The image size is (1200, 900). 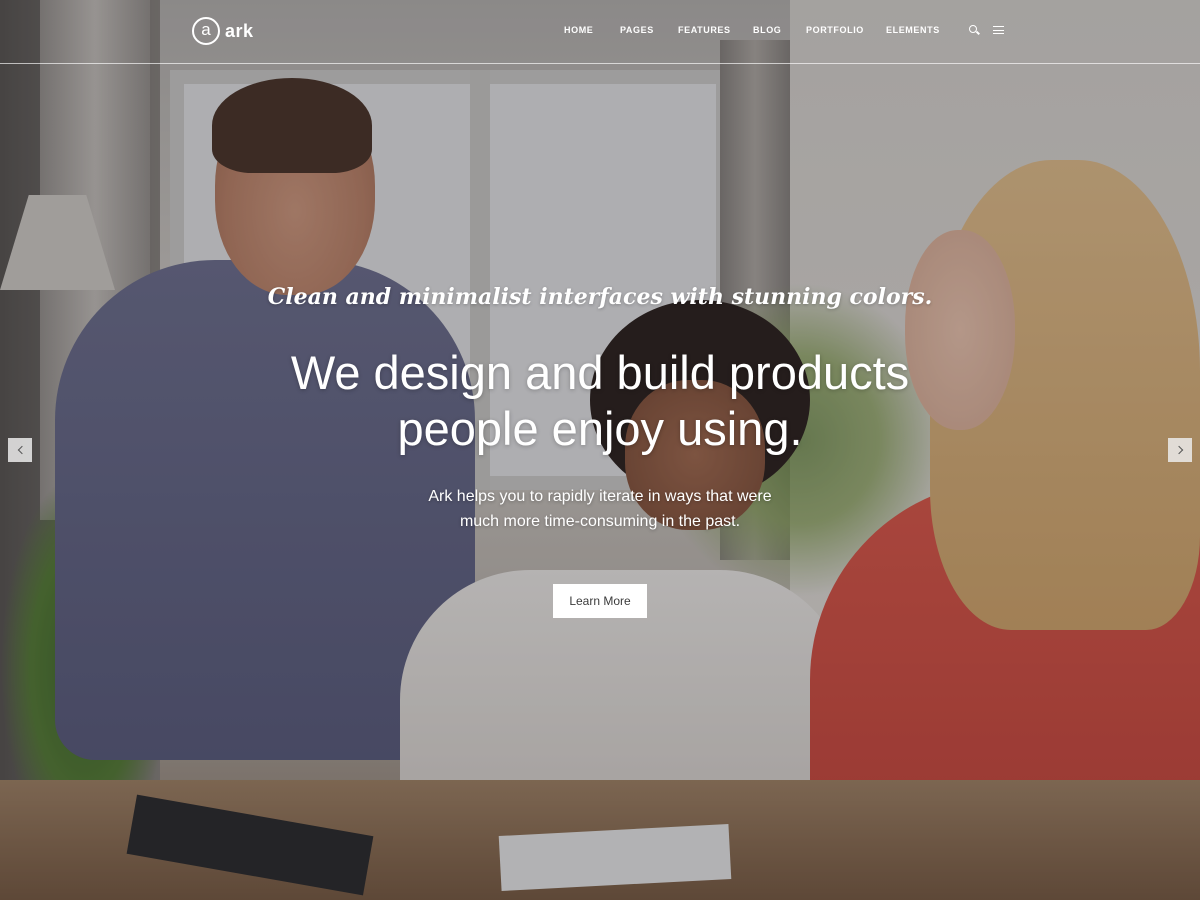 I want to click on nav-item-portfolio: PORTFOLIO, so click(x=835, y=30).